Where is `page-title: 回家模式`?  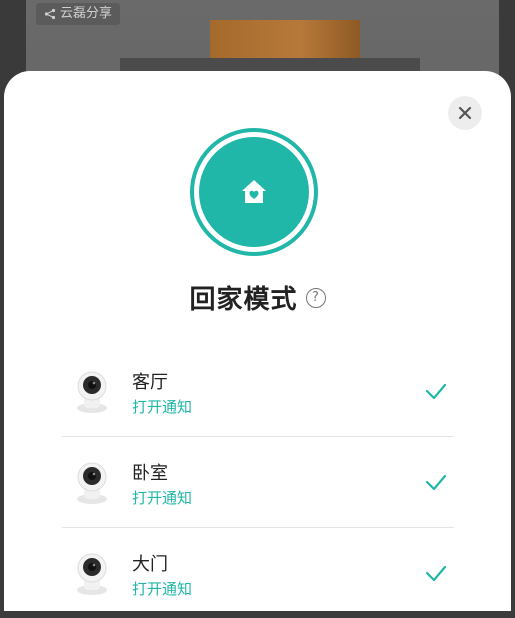 page-title: 回家模式 is located at coordinates (243, 300).